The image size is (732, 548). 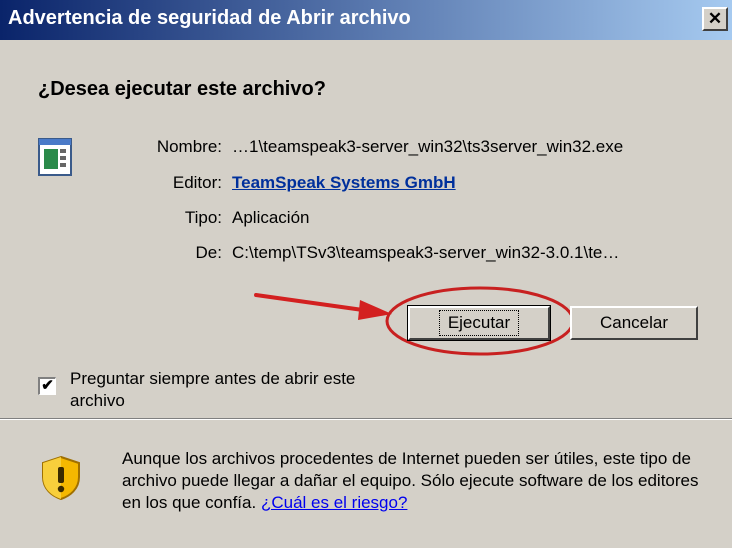 I want to click on publisher-link: TeamSpeak Systems GmbH, so click(x=344, y=183).